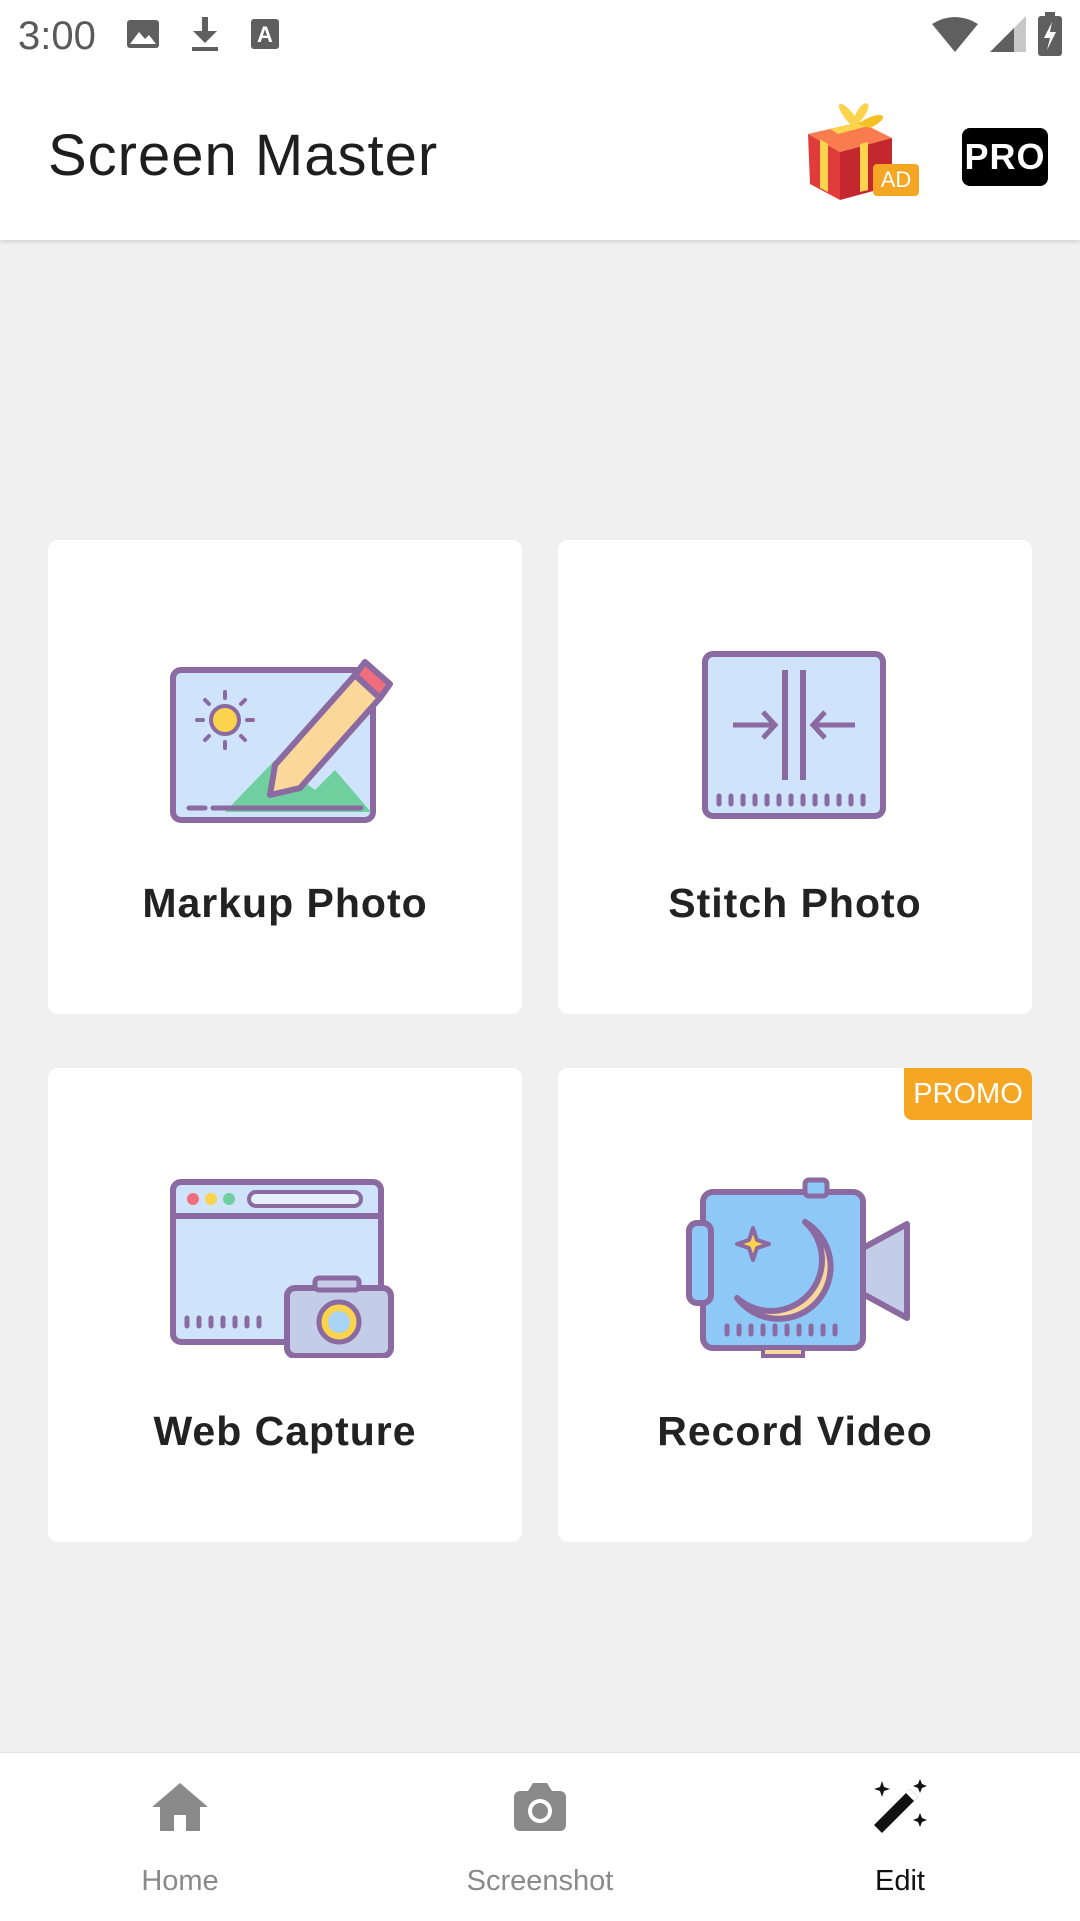  What do you see at coordinates (900, 1806) in the screenshot?
I see `magic-wand-icon` at bounding box center [900, 1806].